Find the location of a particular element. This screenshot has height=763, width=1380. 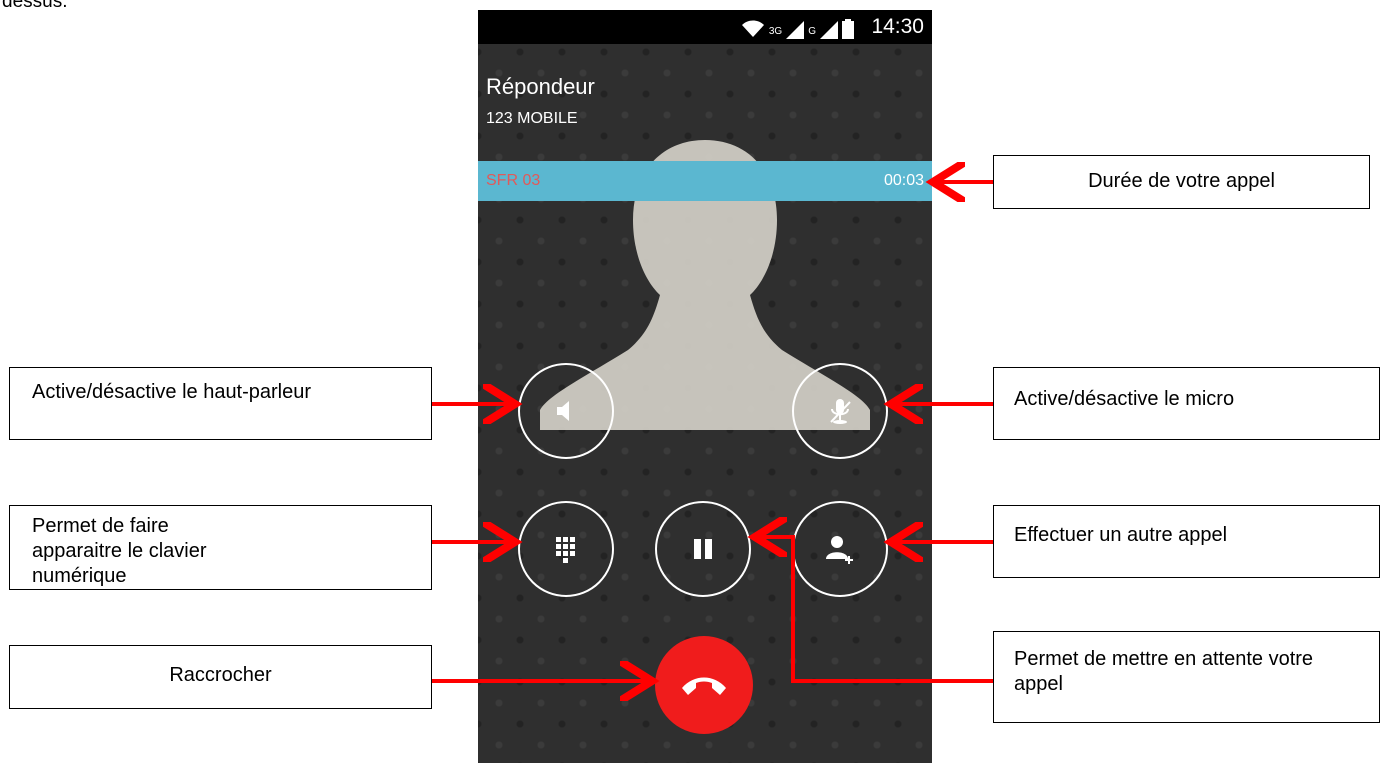

arrow-hold is located at coordinates (876, 610).